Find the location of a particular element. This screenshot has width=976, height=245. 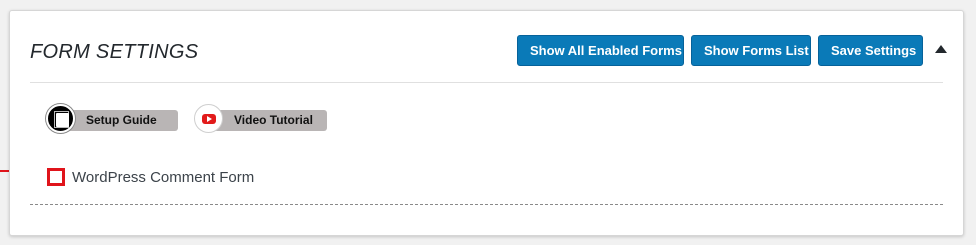

video-tutorial-link: Video Tutorial is located at coordinates (260, 118).